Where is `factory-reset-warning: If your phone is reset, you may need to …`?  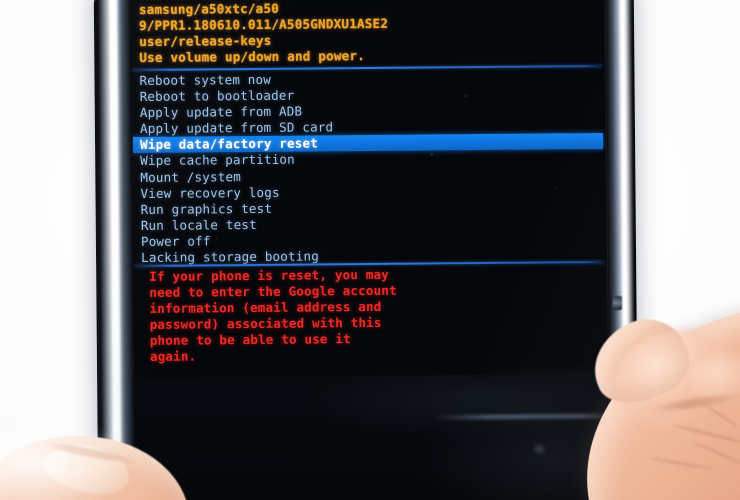 factory-reset-warning: If your phone is reset, you may need to … is located at coordinates (357, 315).